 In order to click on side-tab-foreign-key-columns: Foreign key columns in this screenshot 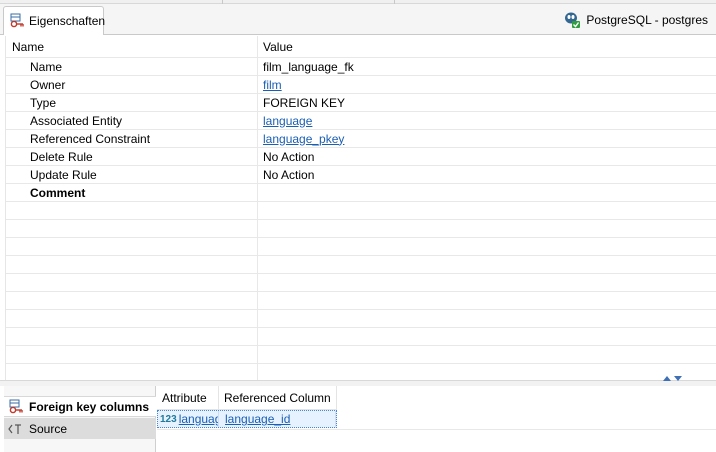, I will do `click(80, 406)`.